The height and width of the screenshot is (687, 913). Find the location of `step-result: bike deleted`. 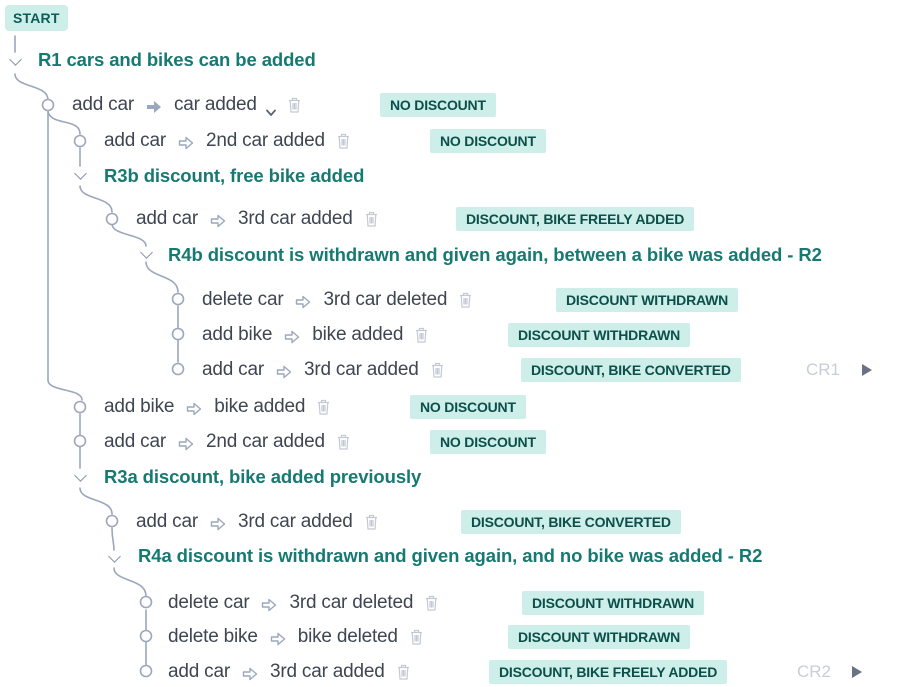

step-result: bike deleted is located at coordinates (347, 636).